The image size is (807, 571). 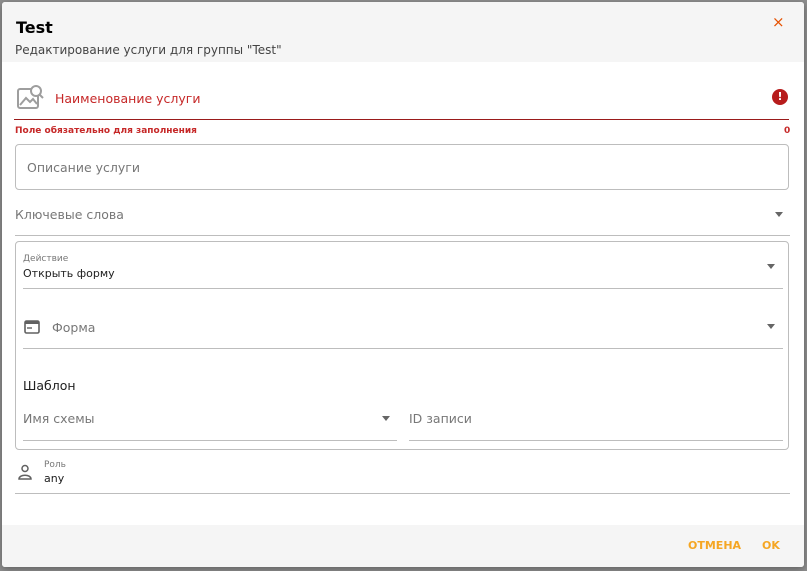 What do you see at coordinates (714, 545) in the screenshot?
I see `cancel-button: ОТМЕНА` at bounding box center [714, 545].